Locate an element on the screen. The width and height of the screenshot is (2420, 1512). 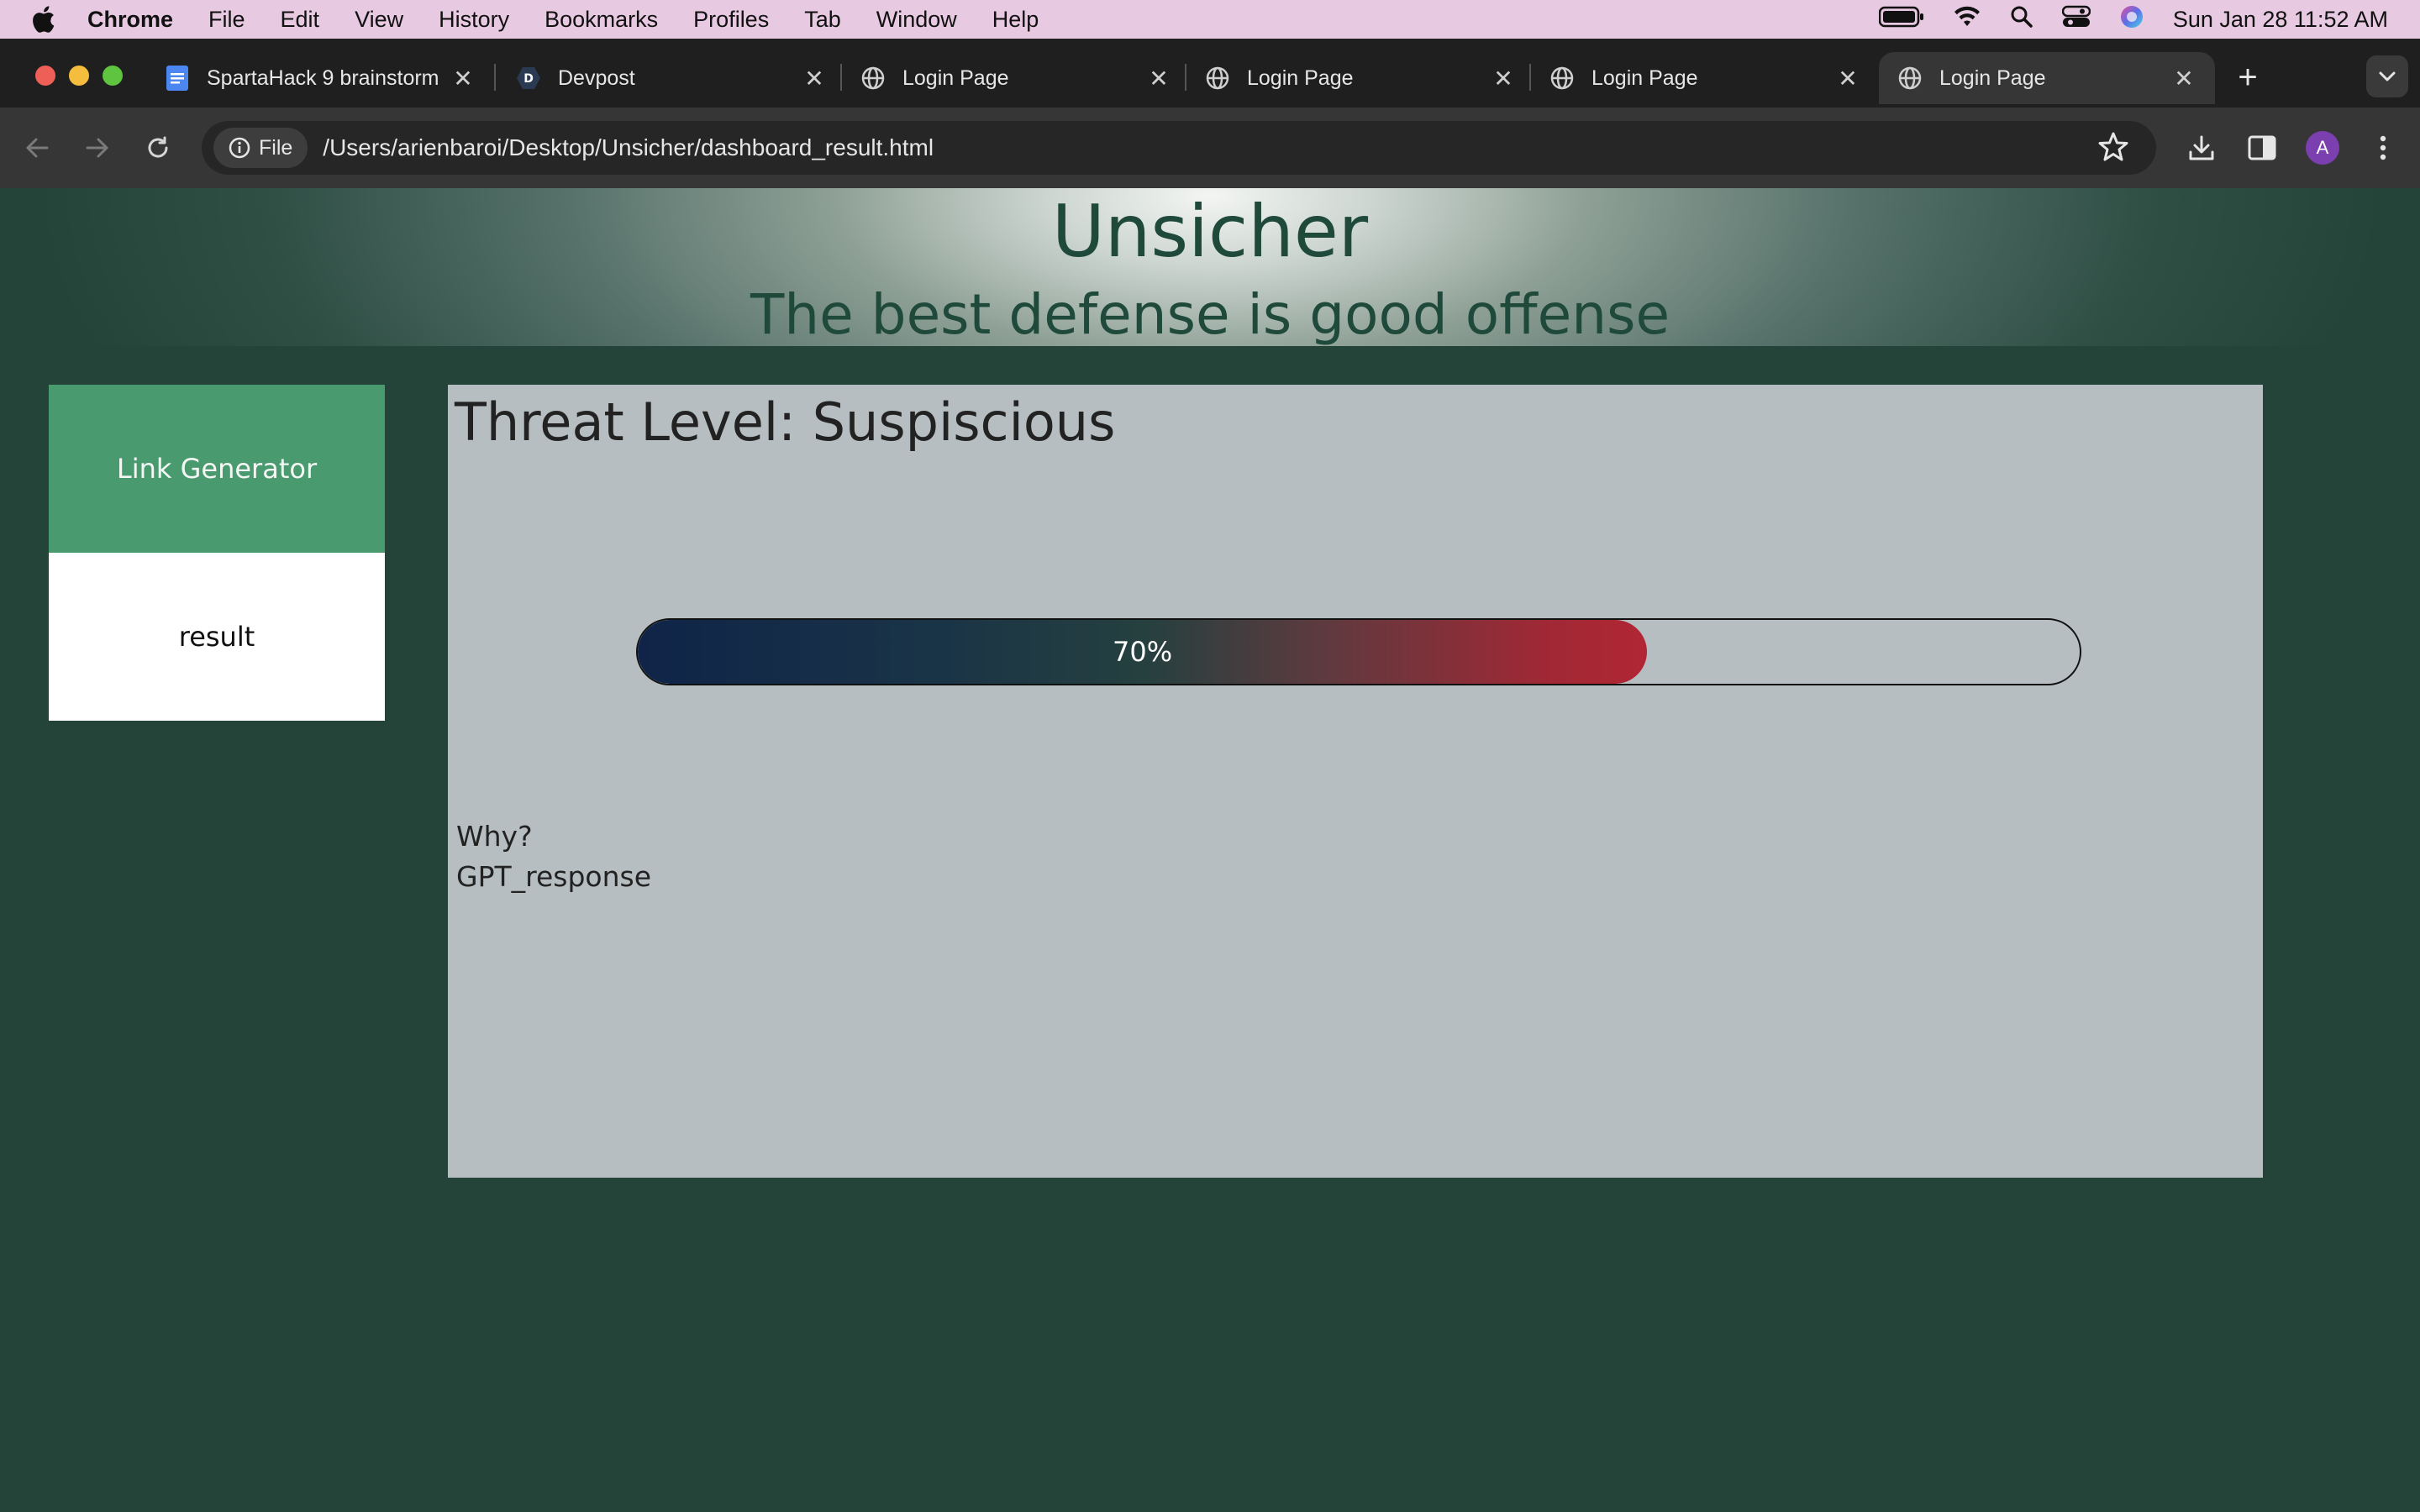
siri-icon is located at coordinates (2131, 19).